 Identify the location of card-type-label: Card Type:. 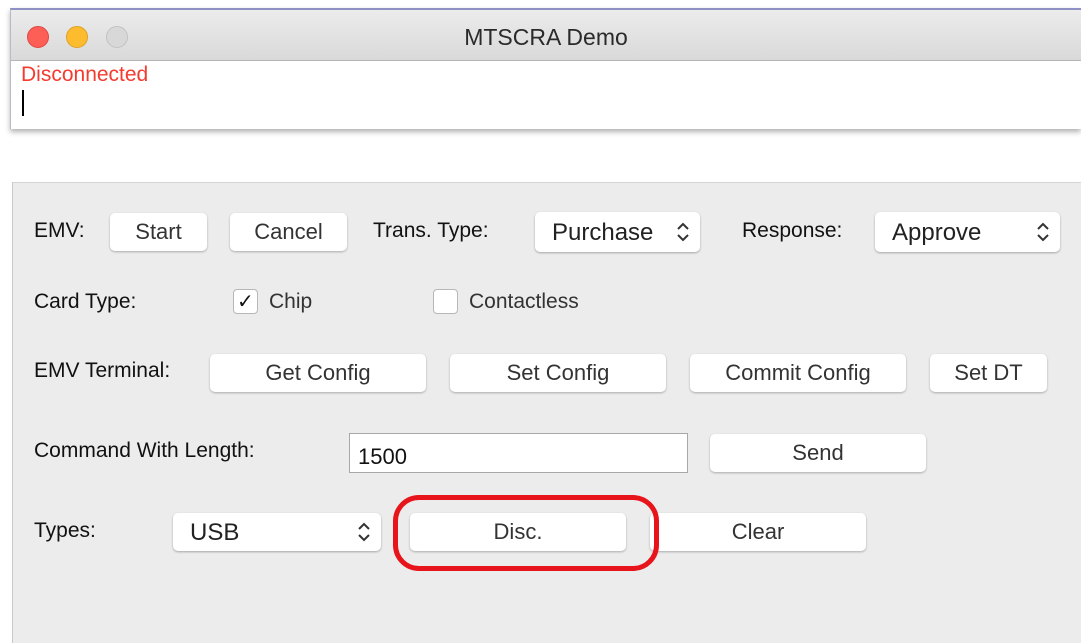
(85, 301).